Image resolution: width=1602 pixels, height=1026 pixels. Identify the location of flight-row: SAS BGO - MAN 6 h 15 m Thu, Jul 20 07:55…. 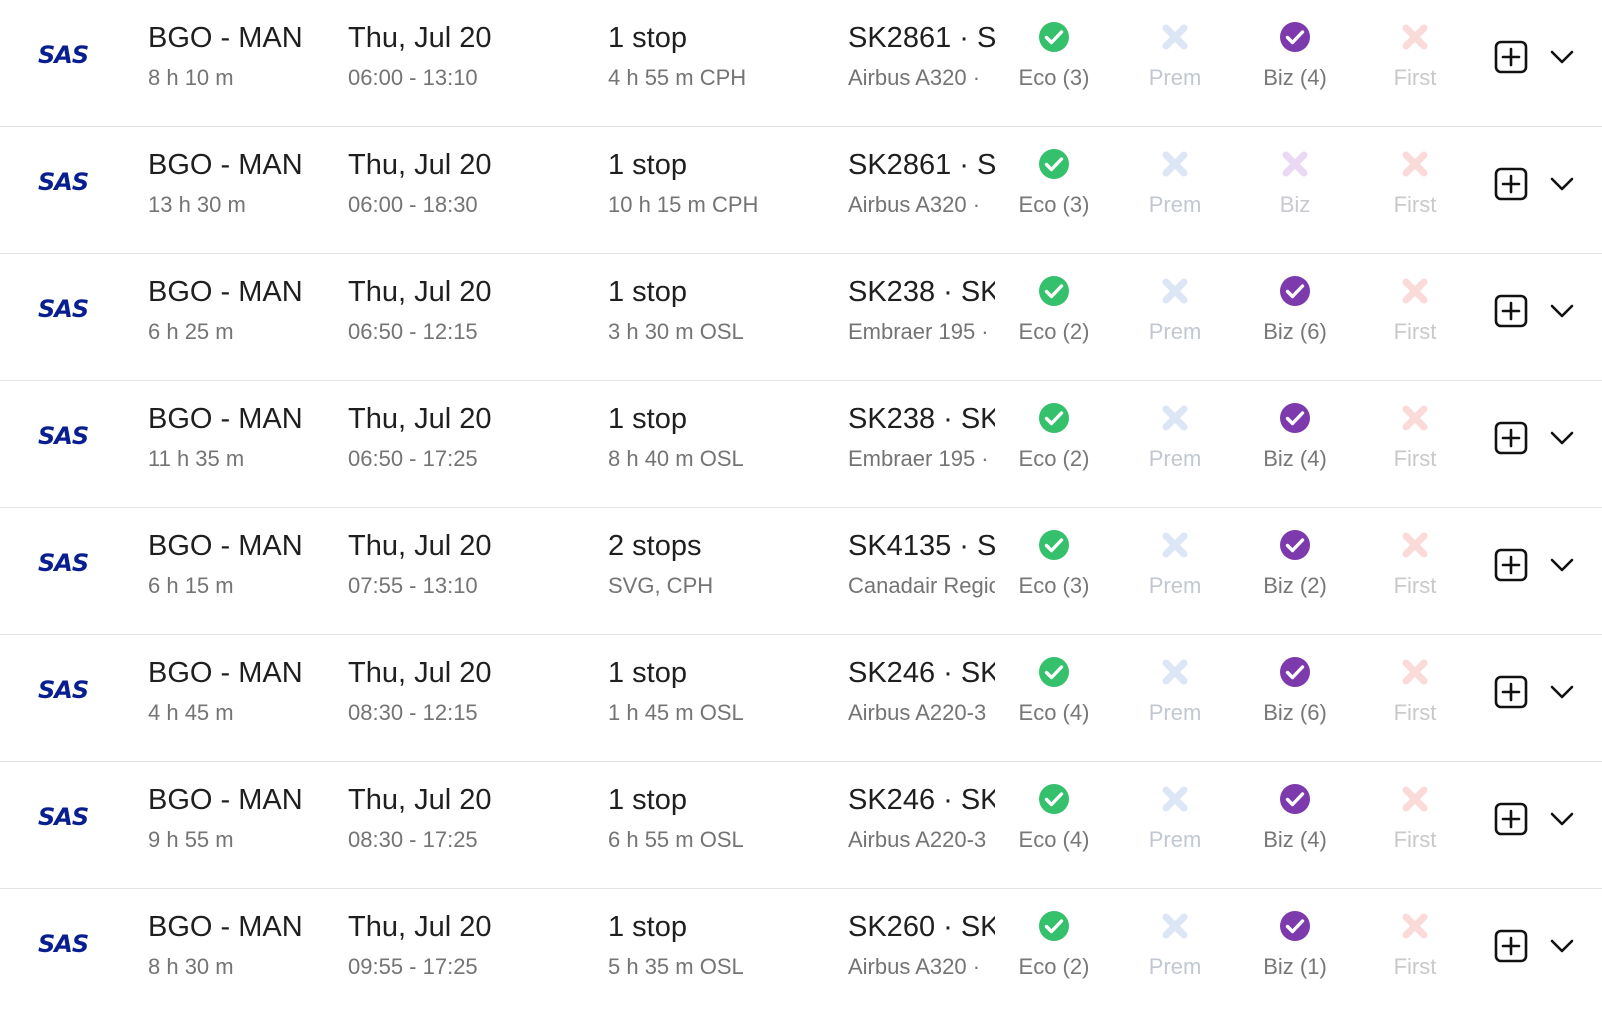
(801, 571).